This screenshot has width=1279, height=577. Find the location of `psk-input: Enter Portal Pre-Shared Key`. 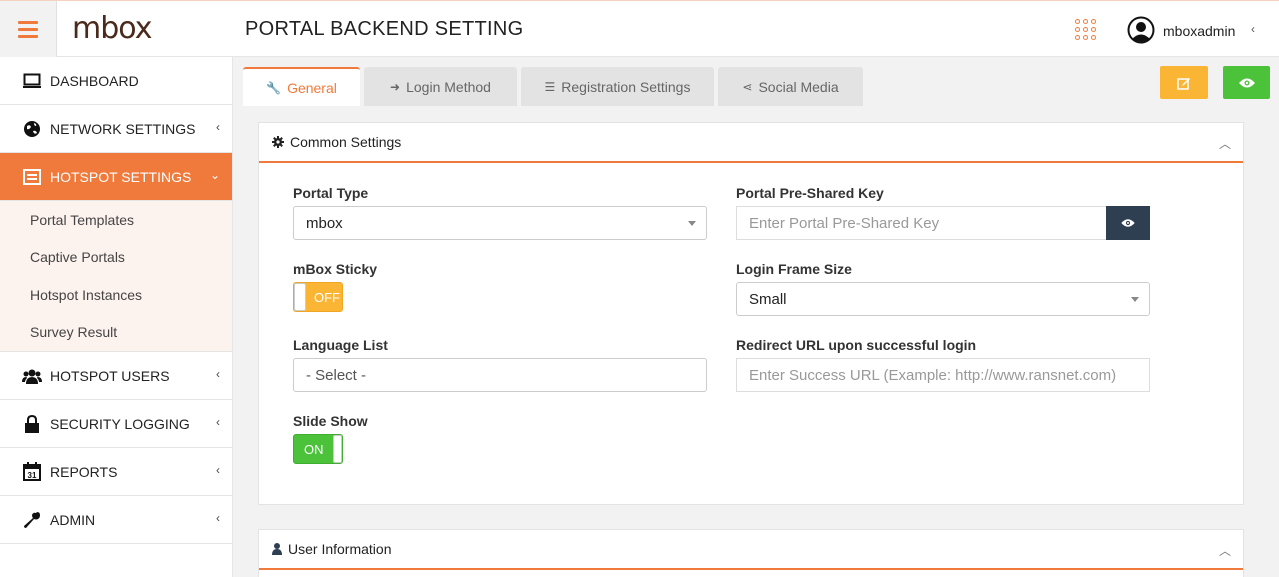

psk-input: Enter Portal Pre-Shared Key is located at coordinates (921, 223).